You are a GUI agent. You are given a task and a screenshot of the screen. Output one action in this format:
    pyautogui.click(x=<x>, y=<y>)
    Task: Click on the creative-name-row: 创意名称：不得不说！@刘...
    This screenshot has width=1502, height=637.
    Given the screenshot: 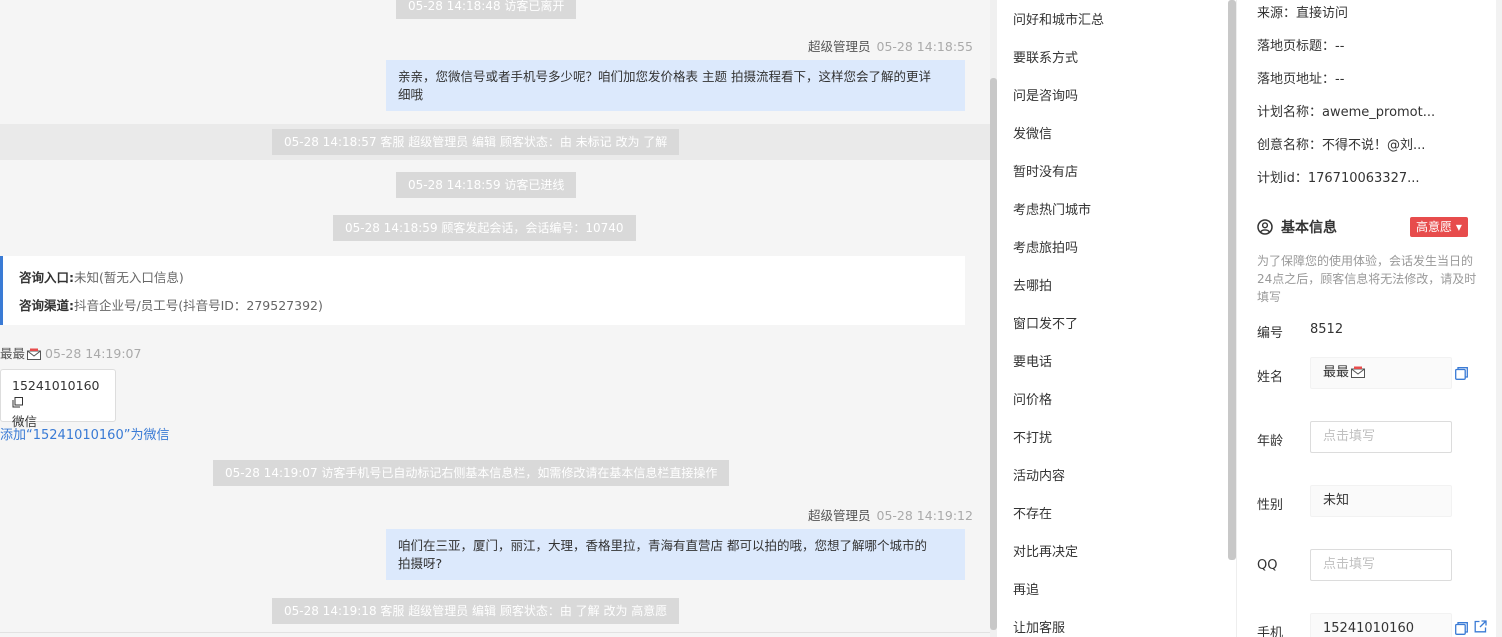 What is the action you would take?
    pyautogui.click(x=1341, y=145)
    